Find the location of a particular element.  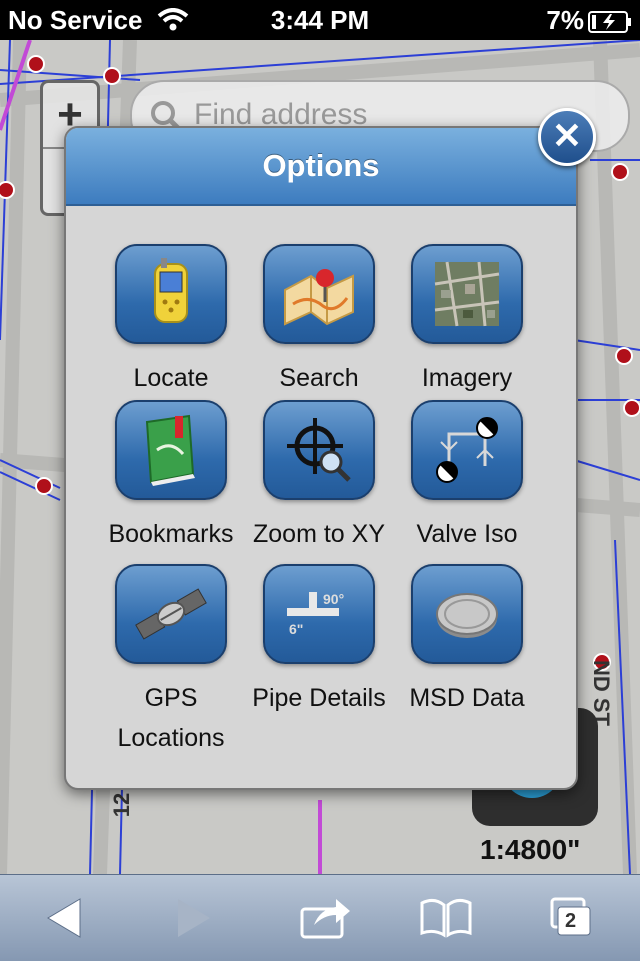

option-valve-iso: Valve Iso is located at coordinates (467, 477).